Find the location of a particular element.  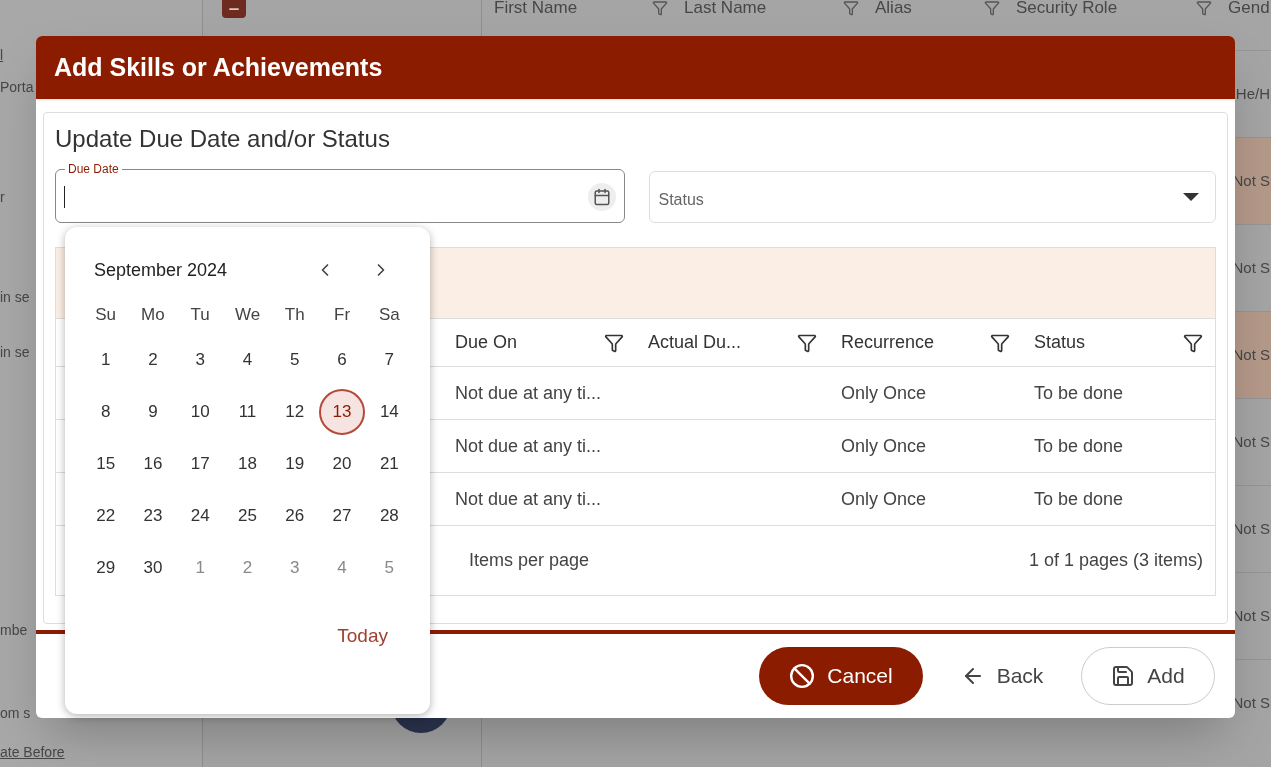

column-header: Alias is located at coordinates (893, 8).